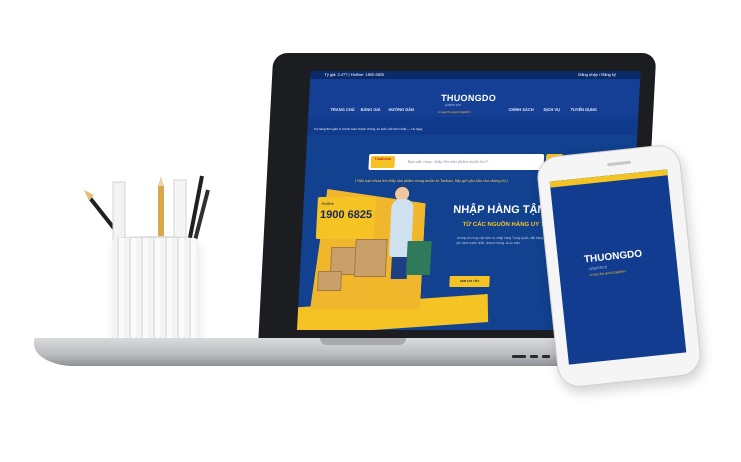  What do you see at coordinates (363, 341) in the screenshot?
I see `laptop-notch` at bounding box center [363, 341].